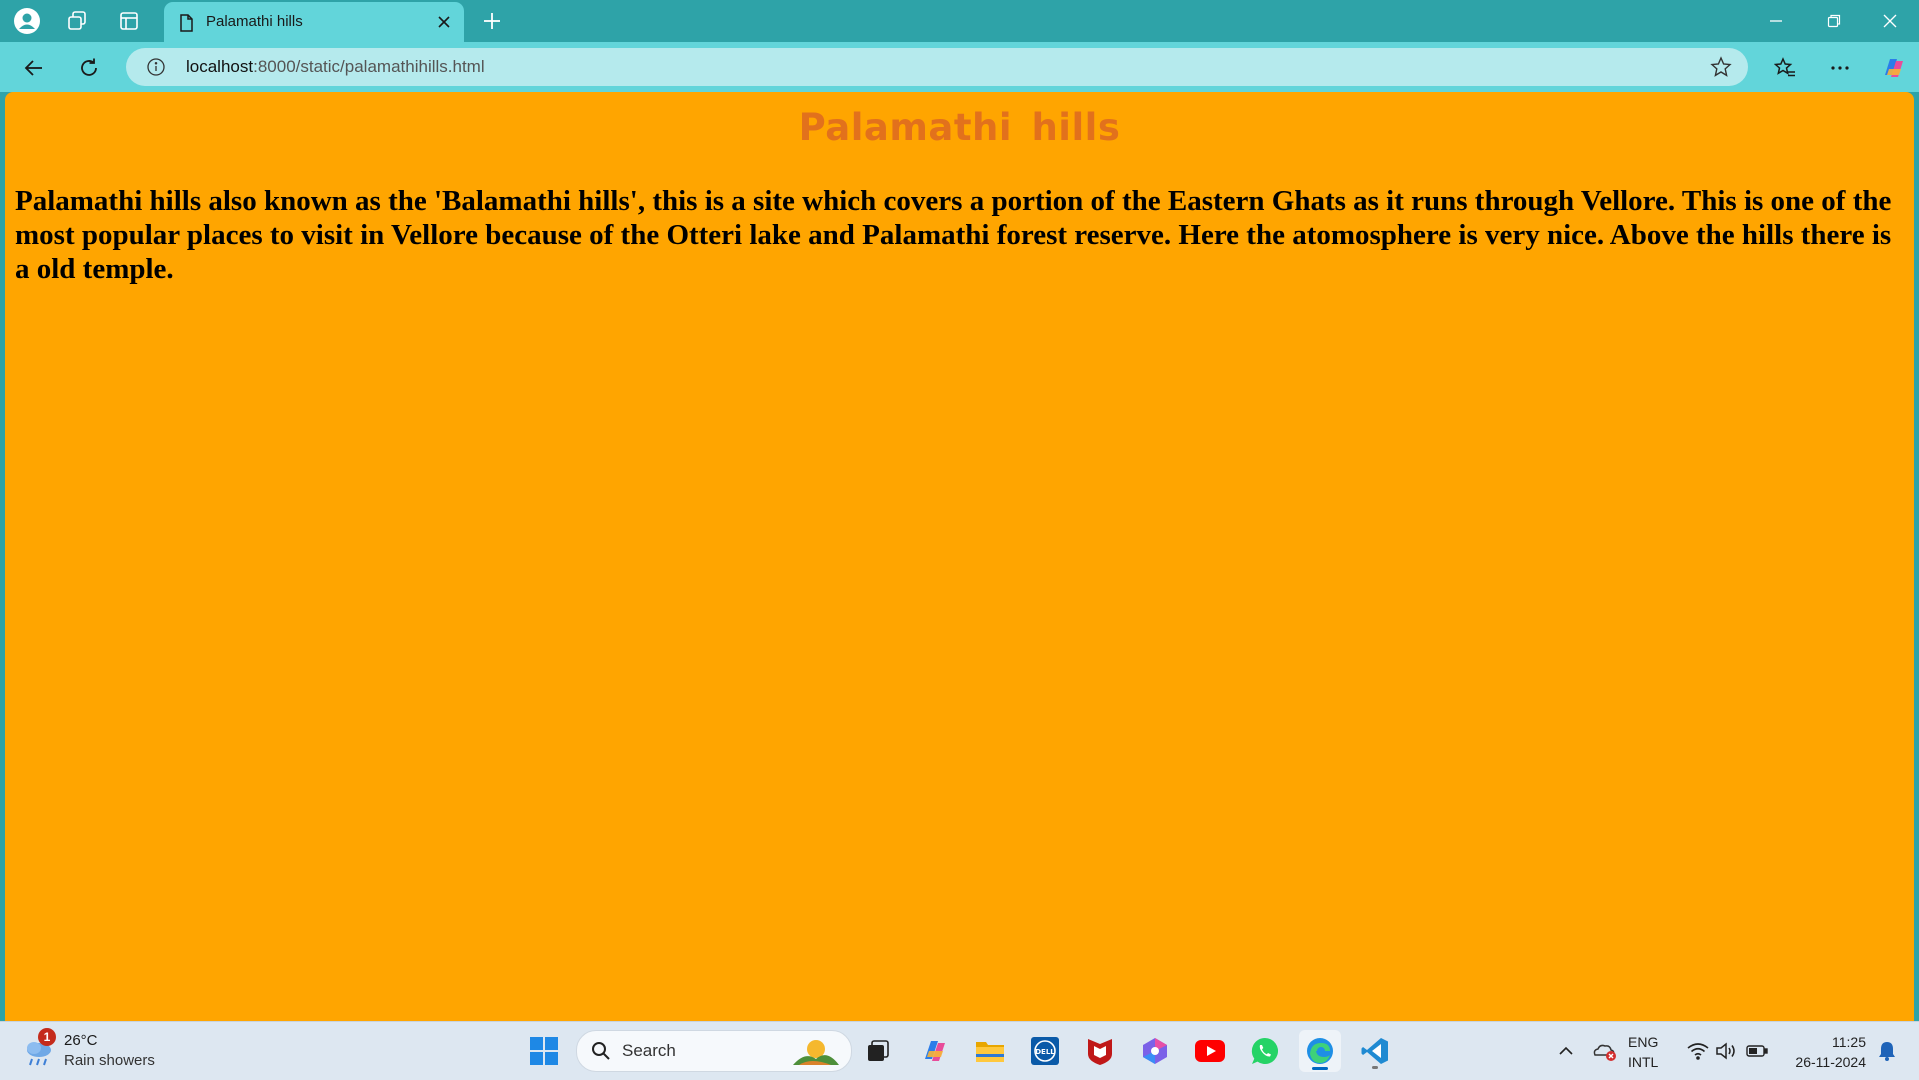  I want to click on youtube-icon, so click(1210, 1051).